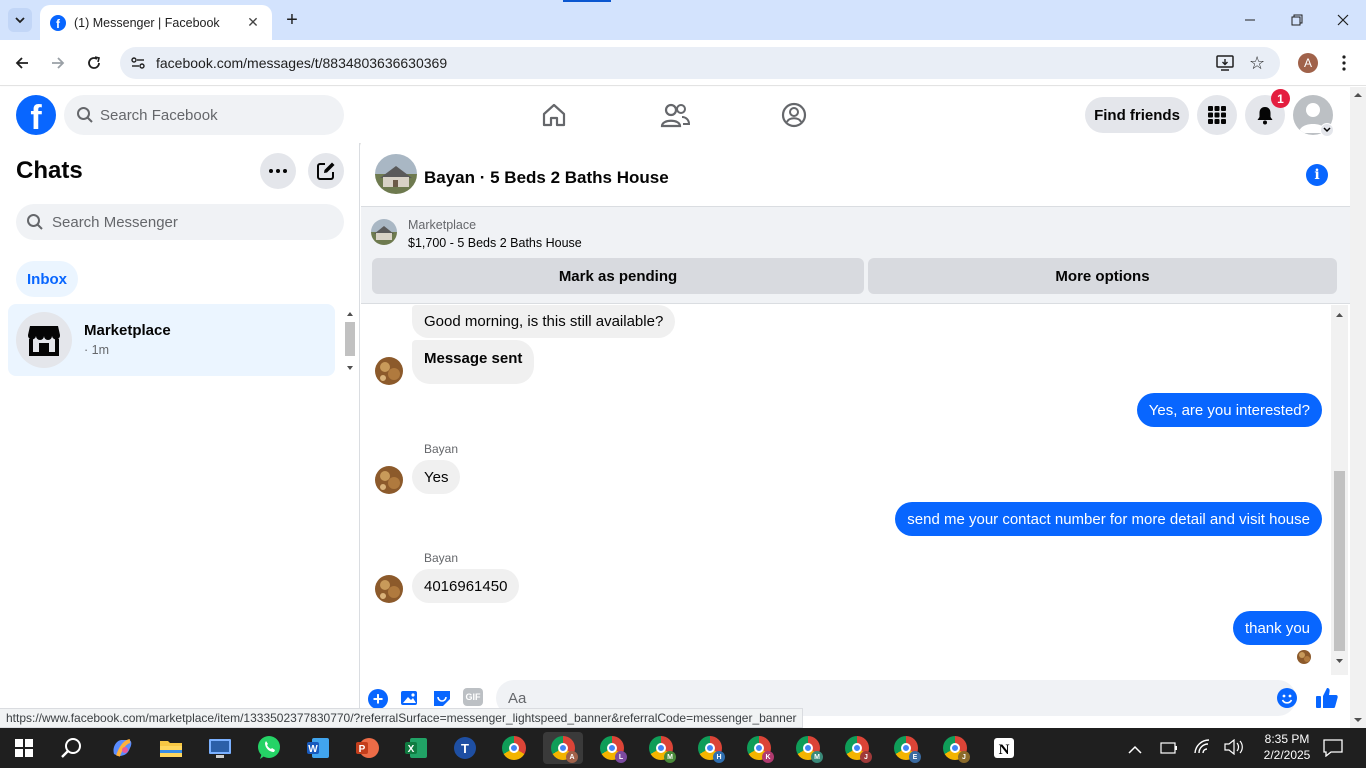  I want to click on browser-menu-icon, so click(1344, 63).